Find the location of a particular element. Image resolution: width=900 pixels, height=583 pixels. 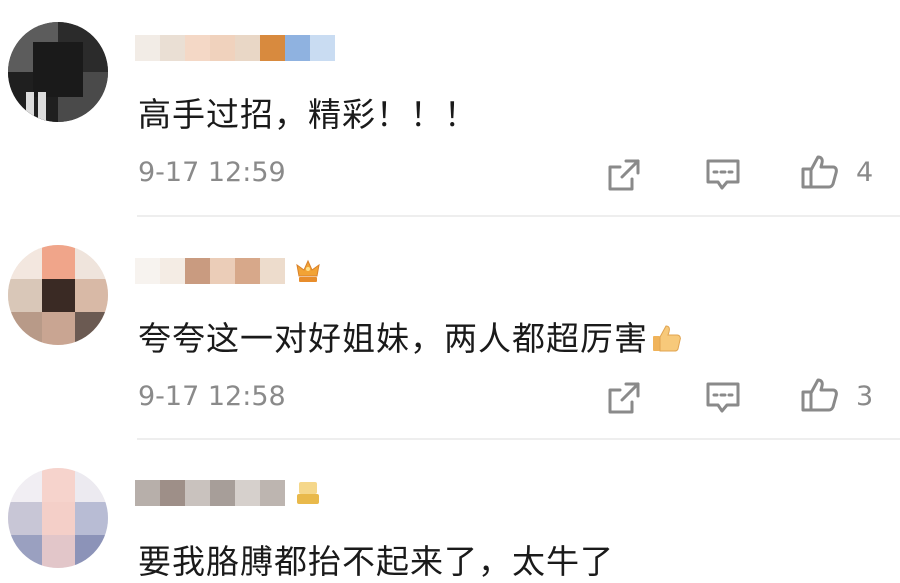

thumbs-up-emoji-icon is located at coordinates (667, 338).